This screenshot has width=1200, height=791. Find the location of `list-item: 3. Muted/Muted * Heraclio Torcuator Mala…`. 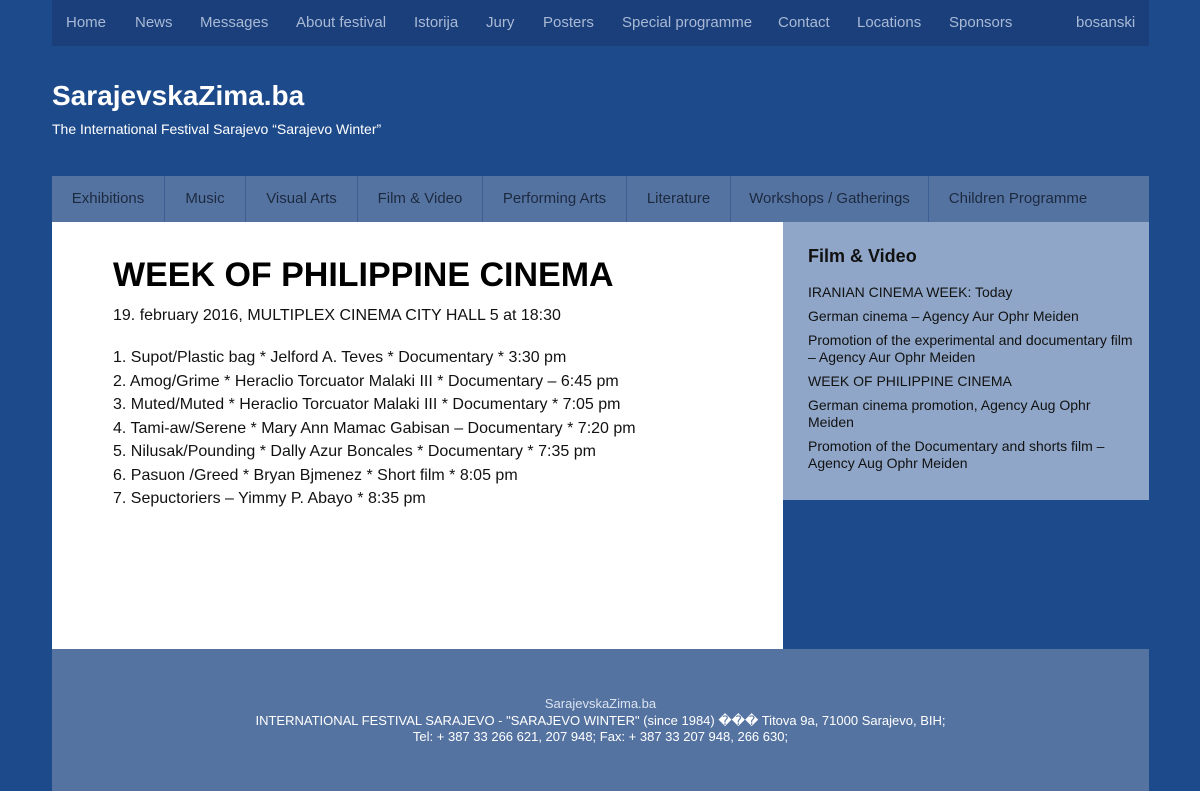

list-item: 3. Muted/Muted * Heraclio Torcuator Mala… is located at coordinates (367, 404).